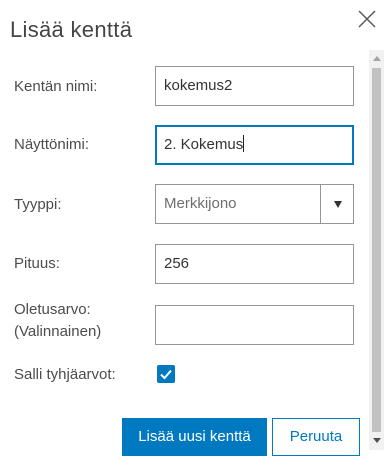 This screenshot has height=456, width=384. Describe the element at coordinates (38, 204) in the screenshot. I see `type-label: Tyyppi:` at that location.